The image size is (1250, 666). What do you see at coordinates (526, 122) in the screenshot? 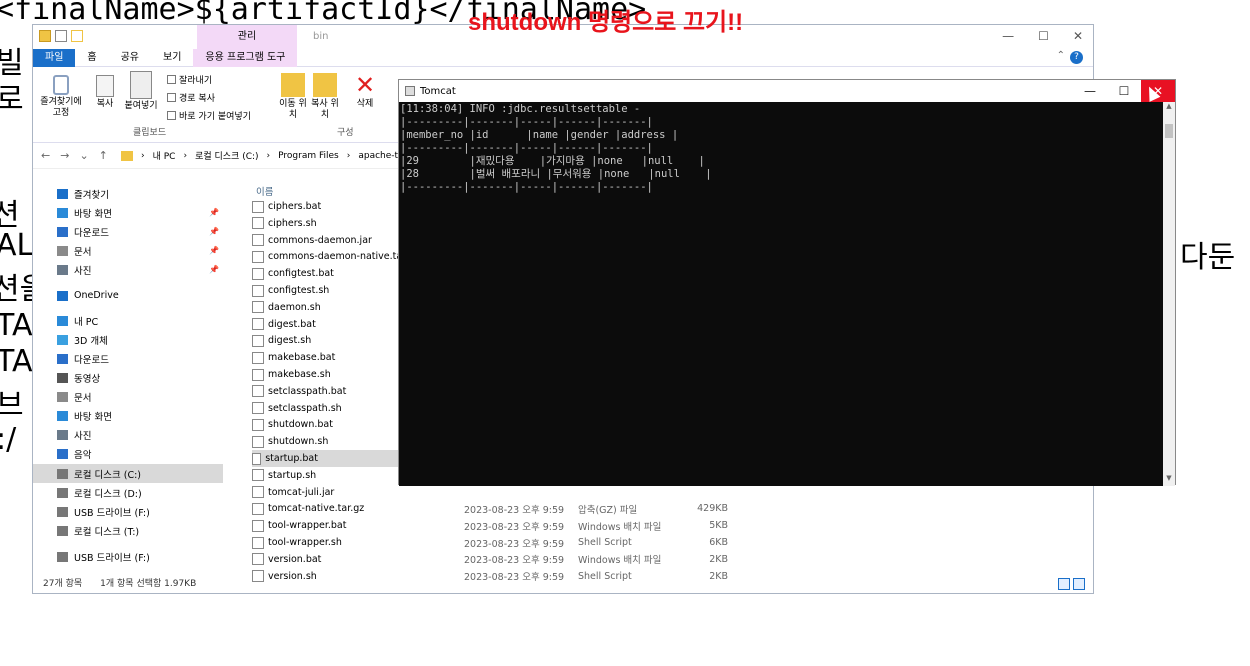
I see `console-line: |---------|-------|-----|------|-------|` at bounding box center [526, 122].